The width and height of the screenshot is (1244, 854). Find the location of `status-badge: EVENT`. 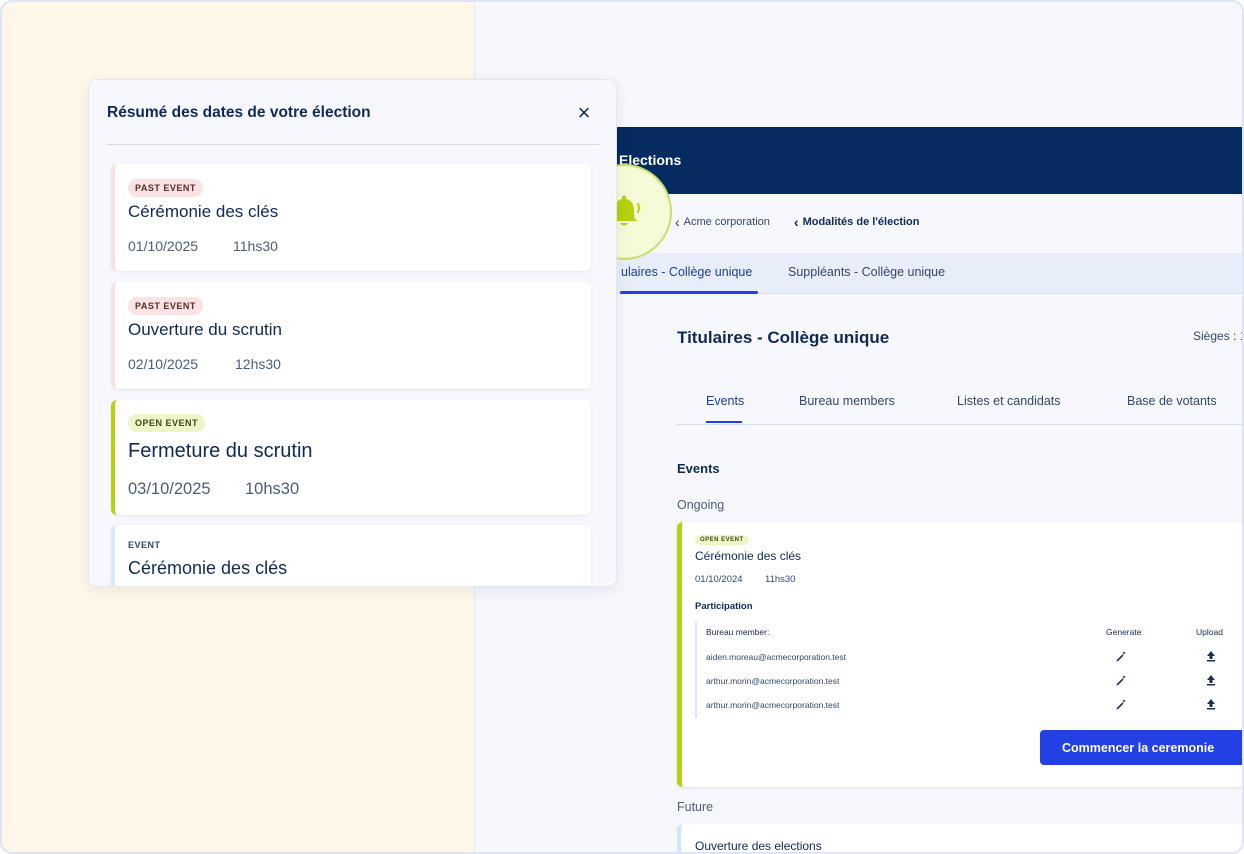

status-badge: EVENT is located at coordinates (144, 545).